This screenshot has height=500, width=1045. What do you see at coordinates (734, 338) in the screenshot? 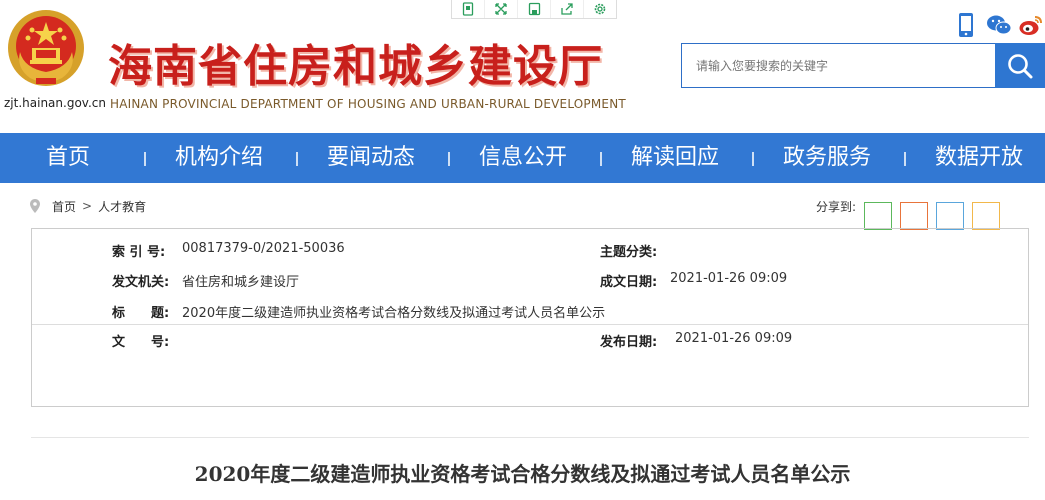
I see `published-date-value: 2021-01-26 09:09` at bounding box center [734, 338].